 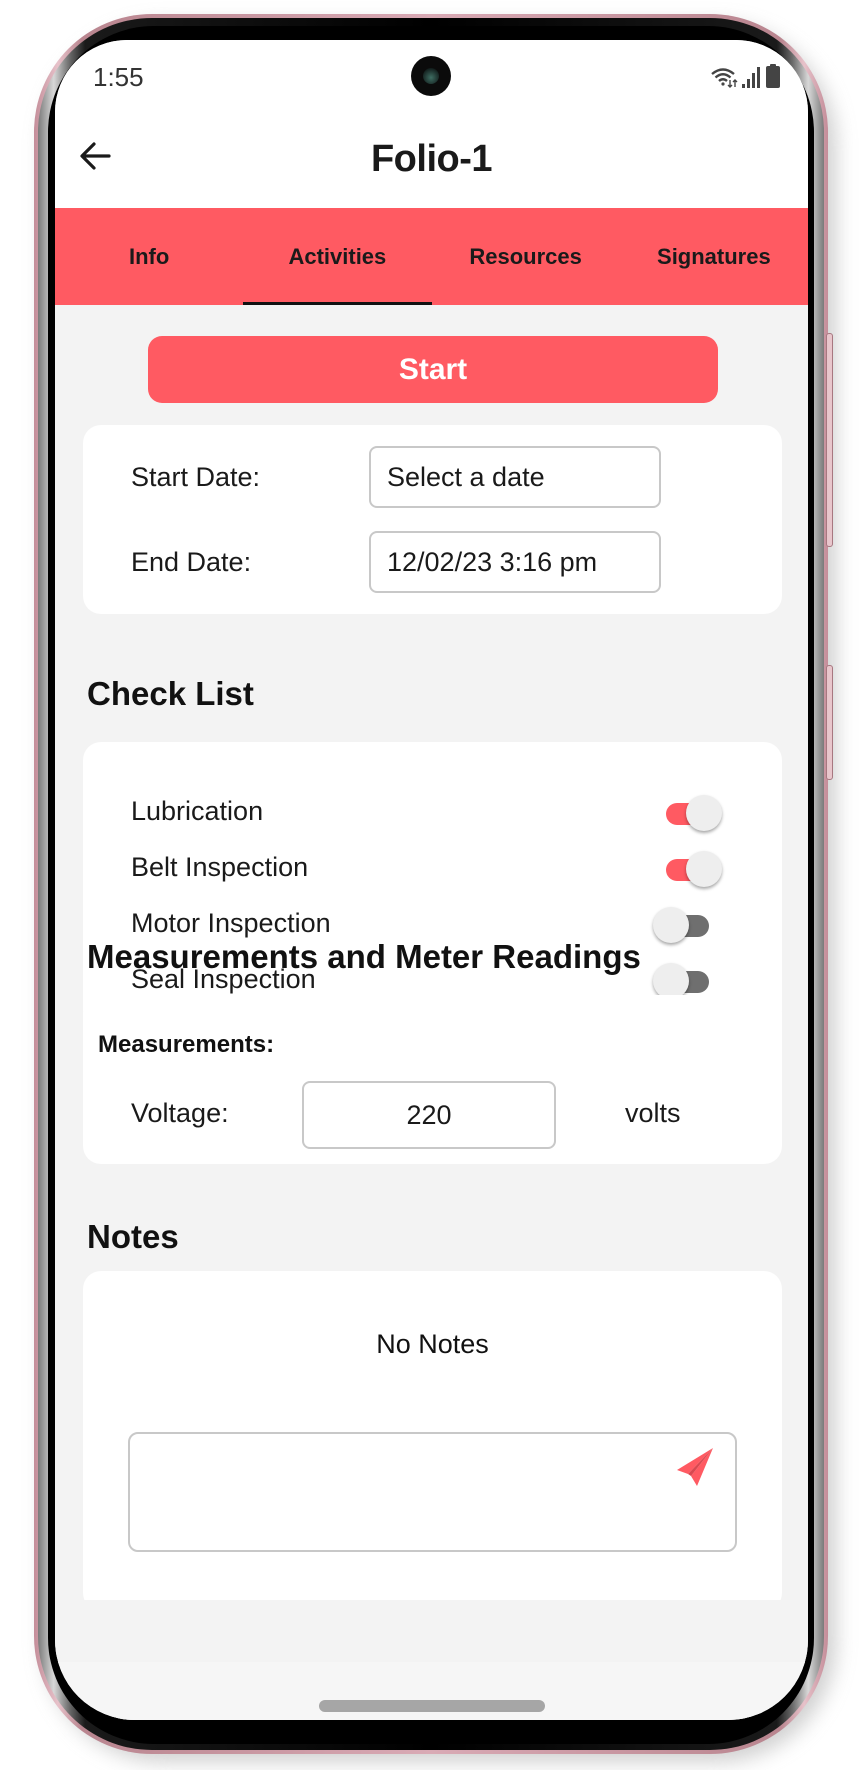 What do you see at coordinates (432, 1079) in the screenshot?
I see `measurements-card: Measurements: Voltage: 220 volts` at bounding box center [432, 1079].